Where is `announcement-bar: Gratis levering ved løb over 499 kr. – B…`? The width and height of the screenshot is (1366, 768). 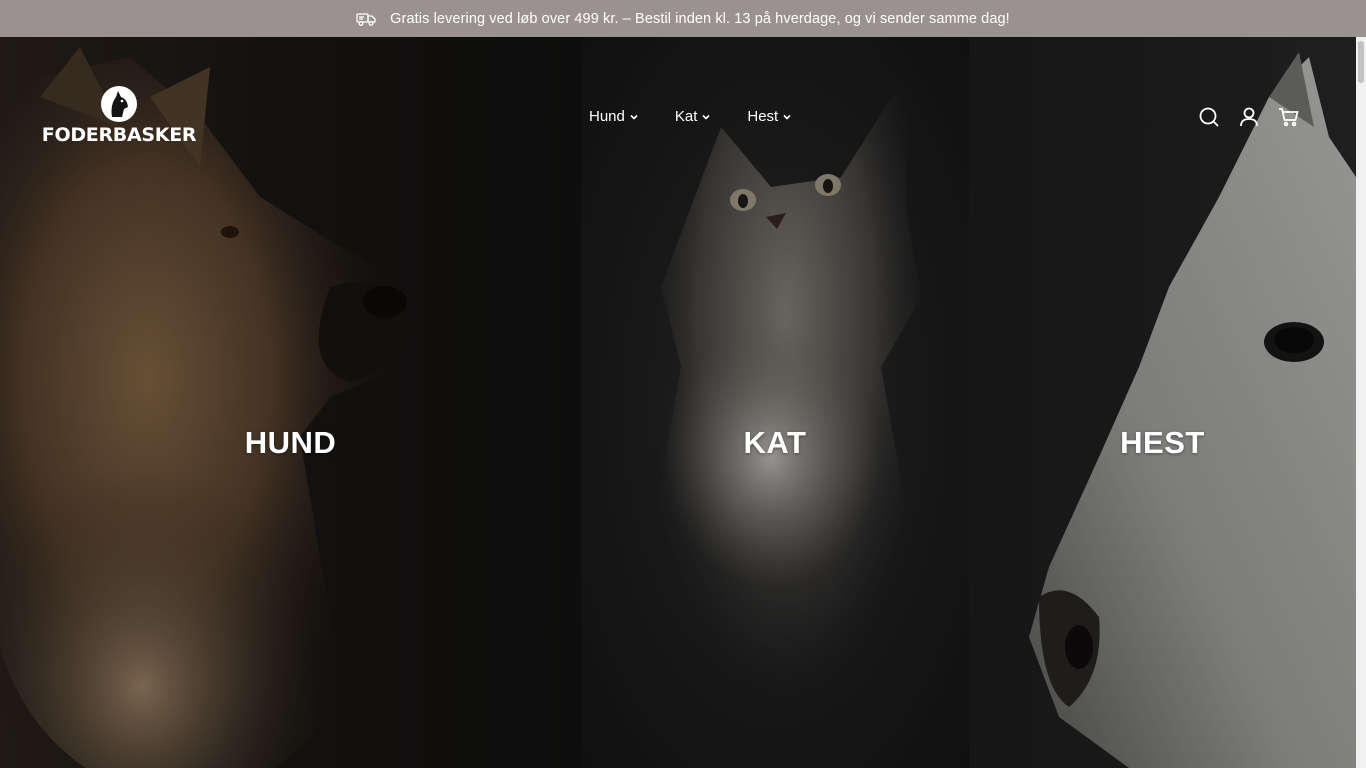 announcement-bar: Gratis levering ved løb over 499 kr. – B… is located at coordinates (683, 18).